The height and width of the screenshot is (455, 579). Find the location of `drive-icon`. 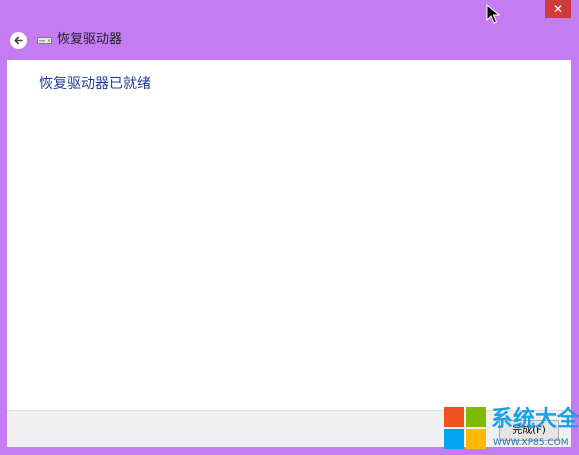

drive-icon is located at coordinates (44, 40).